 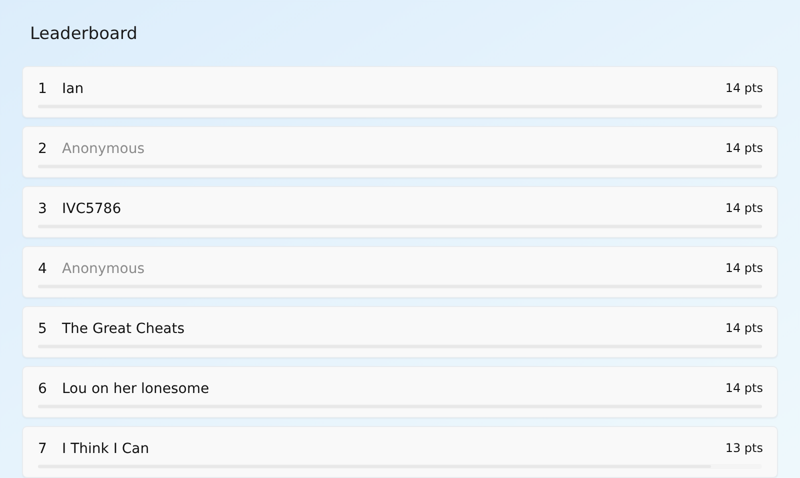 I want to click on rank-number: 2, so click(x=43, y=149).